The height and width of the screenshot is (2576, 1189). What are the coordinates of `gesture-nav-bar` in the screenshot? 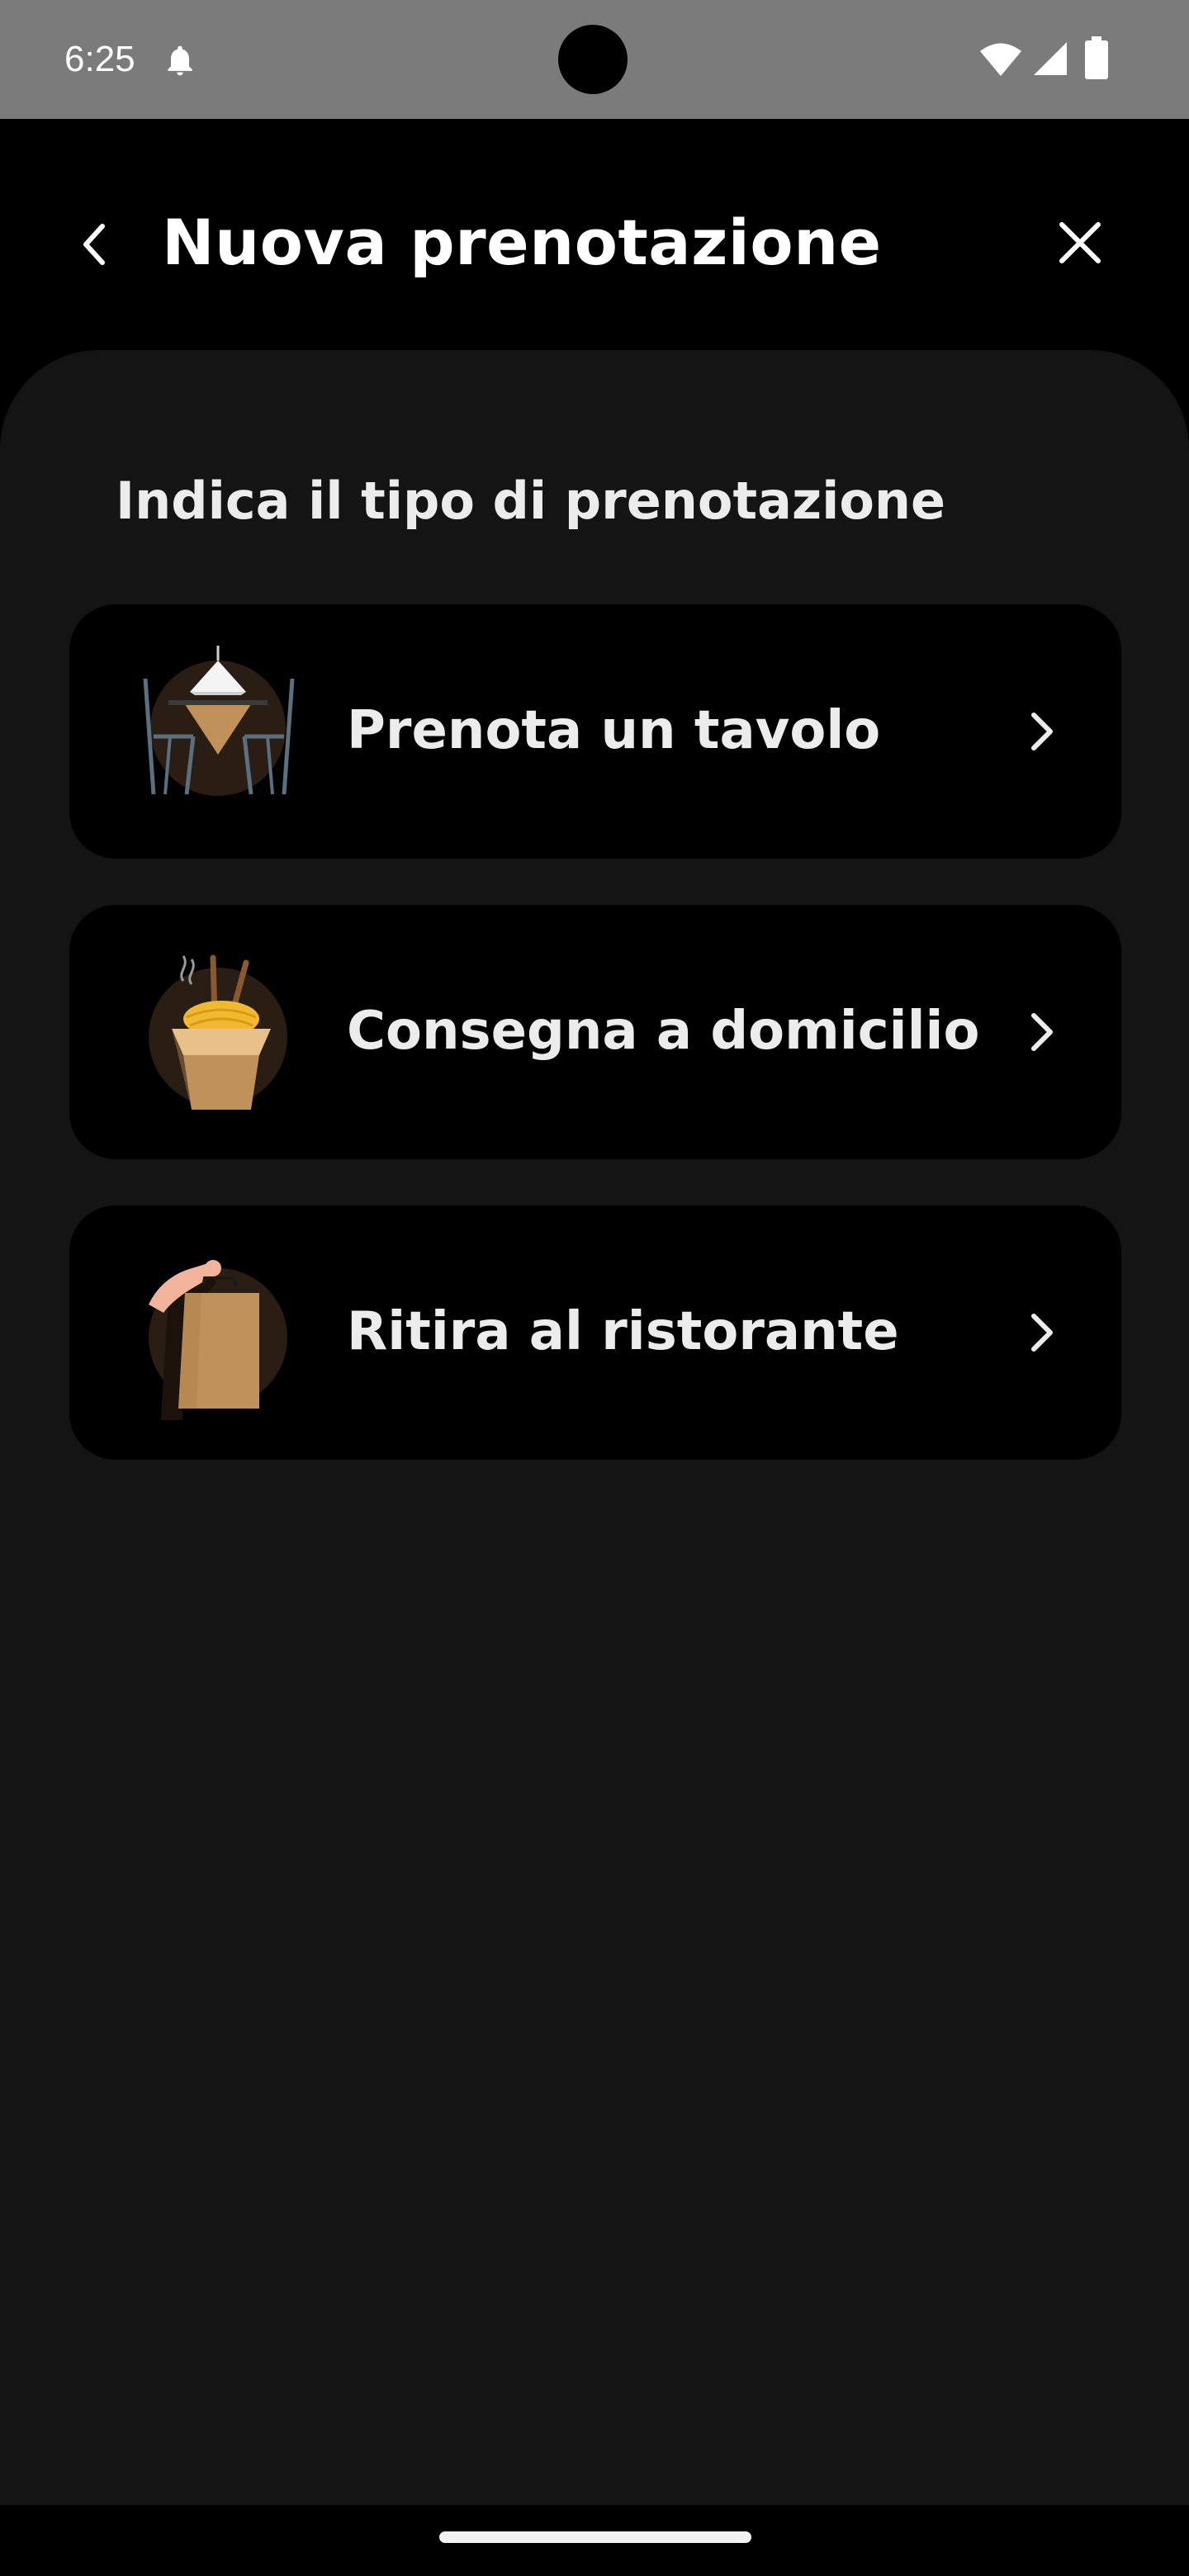 It's located at (594, 2540).